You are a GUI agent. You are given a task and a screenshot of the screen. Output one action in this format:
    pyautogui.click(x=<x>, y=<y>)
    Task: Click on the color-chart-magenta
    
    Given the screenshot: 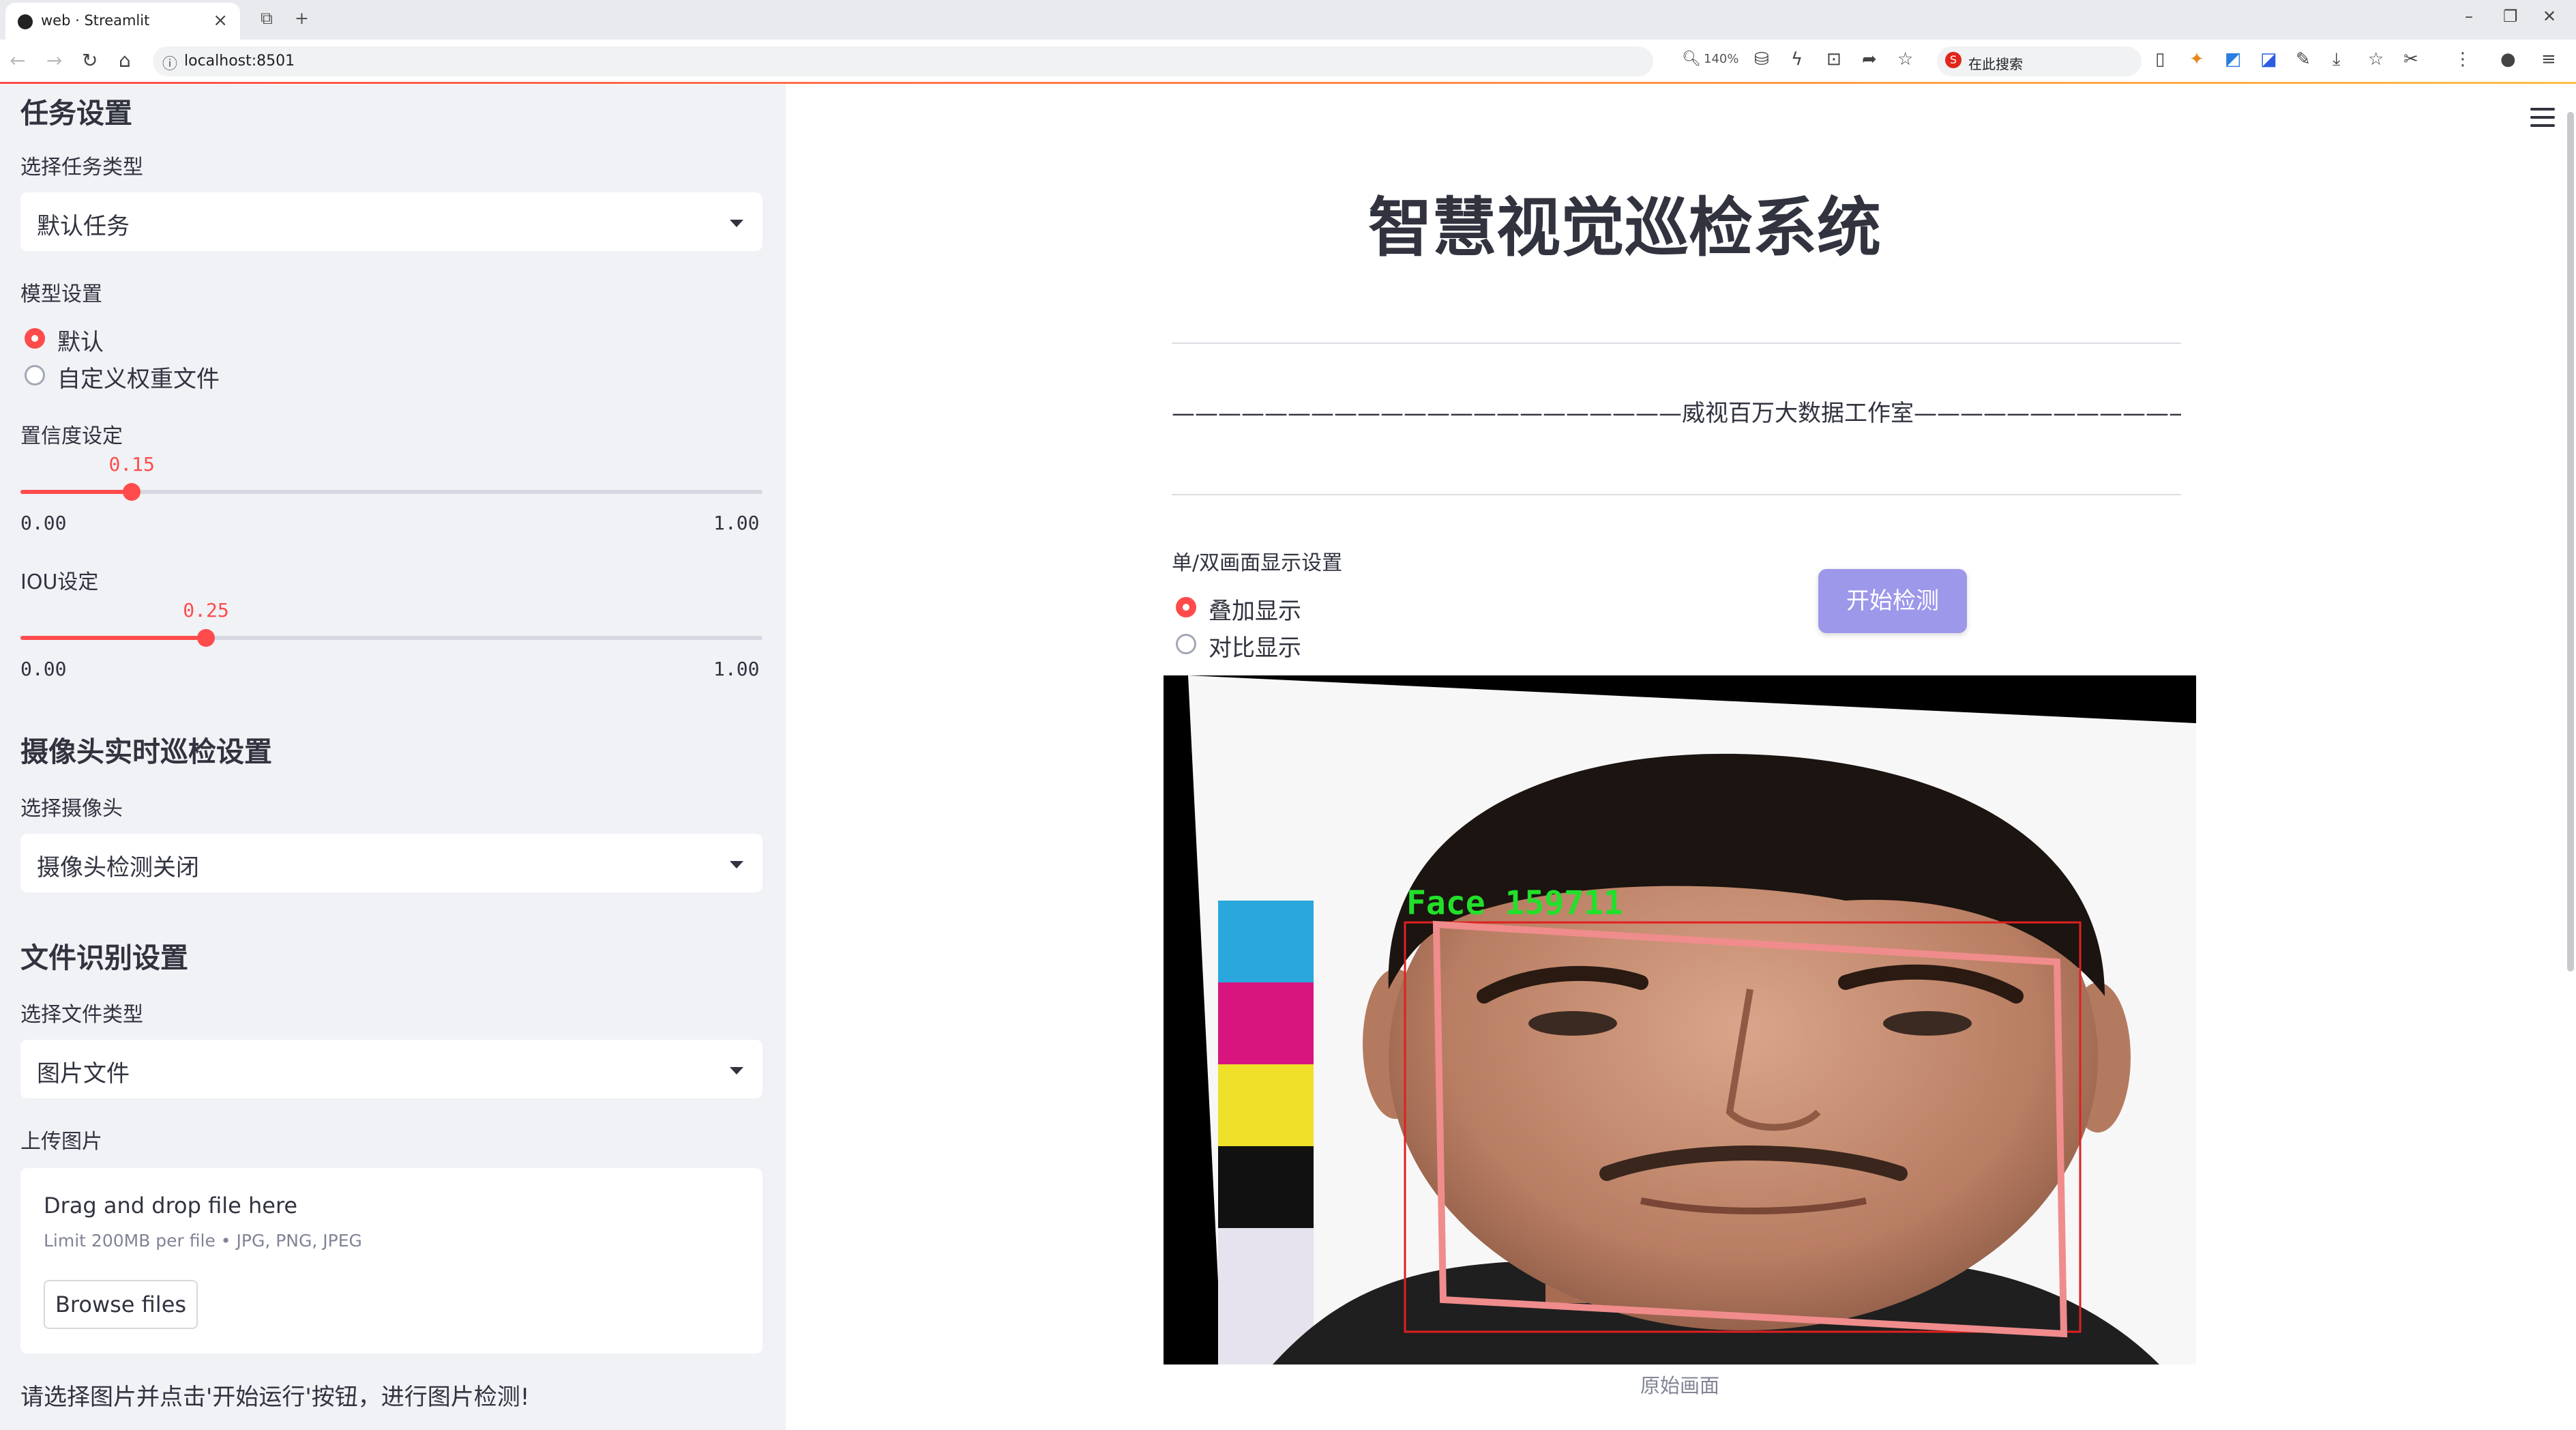 What is the action you would take?
    pyautogui.click(x=1266, y=1023)
    